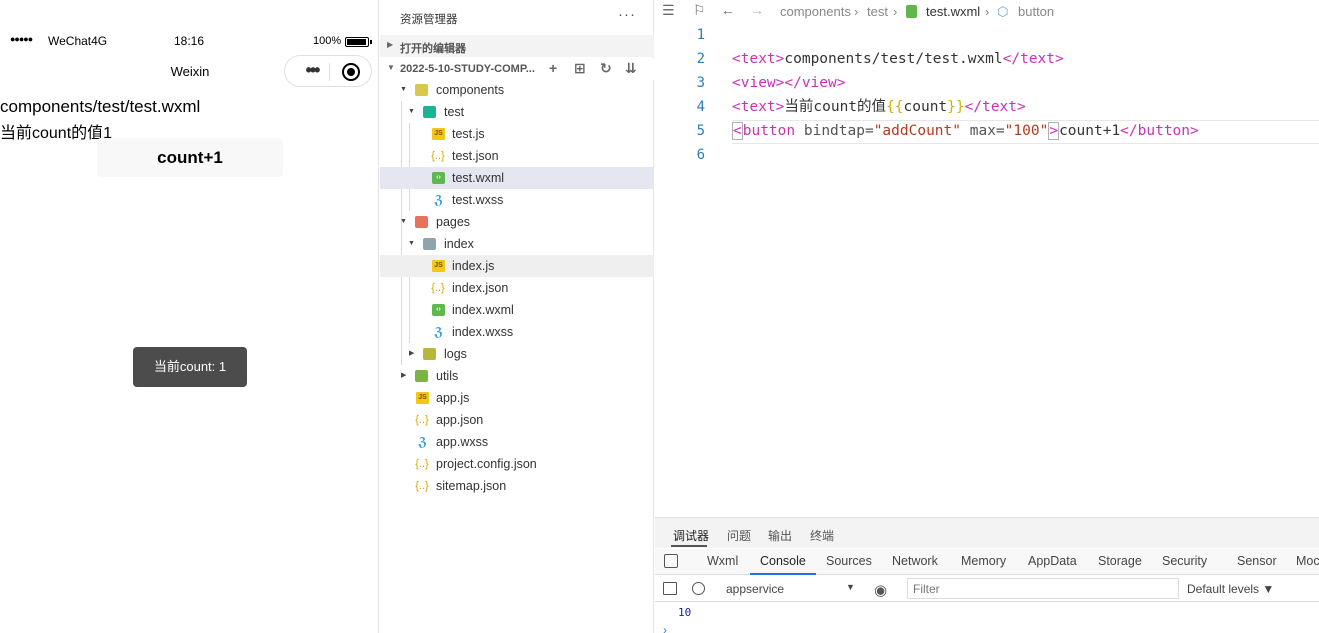  I want to click on clear-console-icon, so click(698, 588).